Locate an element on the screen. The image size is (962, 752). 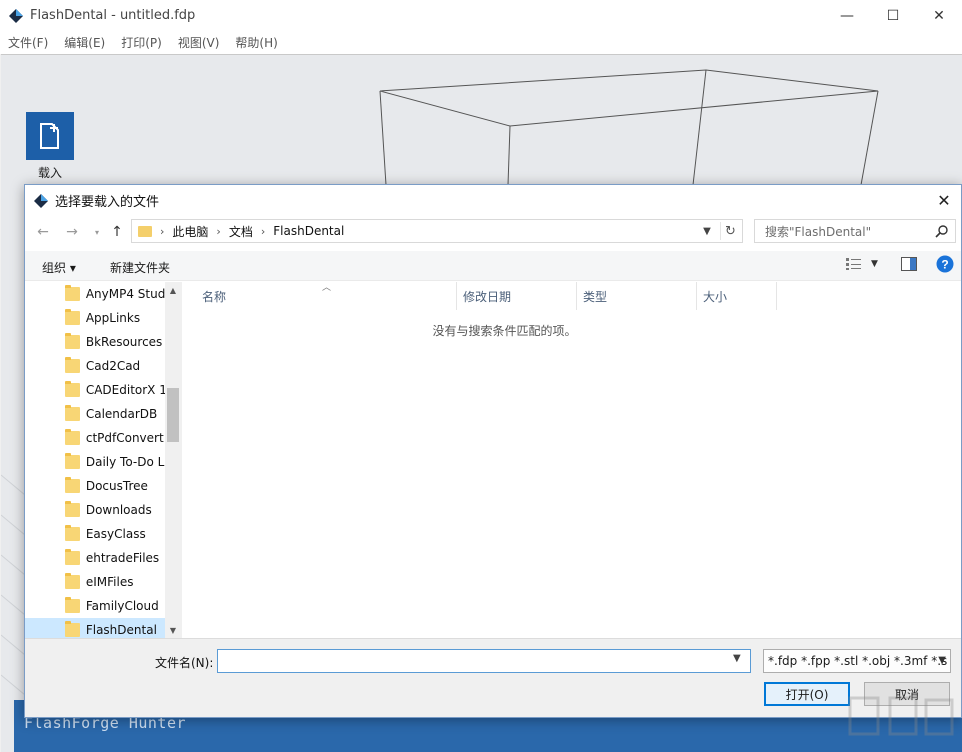
tree-item: Downloads is located at coordinates (95, 510).